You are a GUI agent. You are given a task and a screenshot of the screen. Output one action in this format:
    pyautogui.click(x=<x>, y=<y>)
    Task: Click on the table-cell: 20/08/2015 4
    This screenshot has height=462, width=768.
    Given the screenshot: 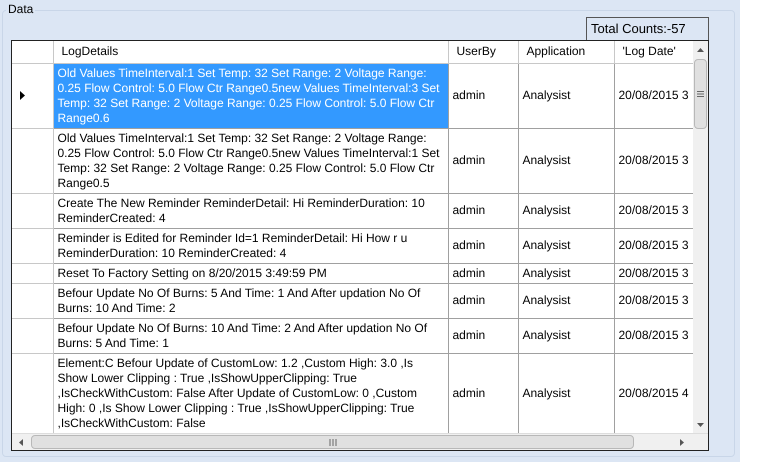 What is the action you would take?
    pyautogui.click(x=653, y=393)
    